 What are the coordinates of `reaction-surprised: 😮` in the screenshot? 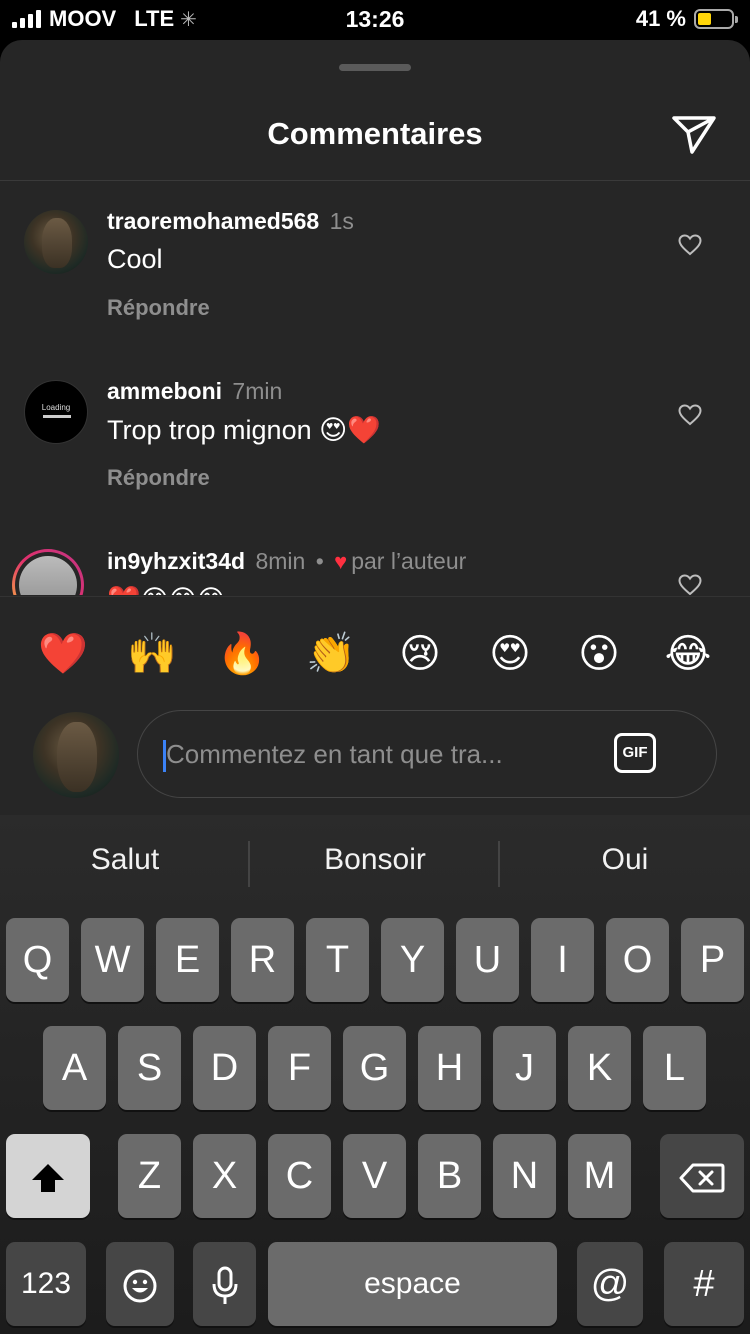 It's located at (599, 654).